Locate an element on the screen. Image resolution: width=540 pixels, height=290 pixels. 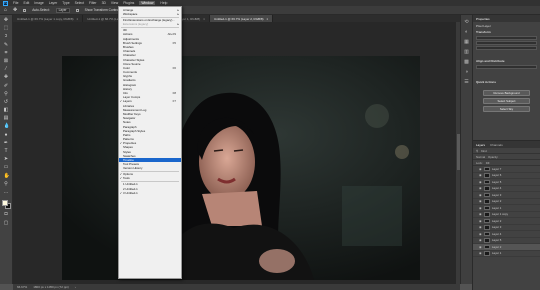
layer-row: ◉ Layer 1 is located at coordinates (506, 254).